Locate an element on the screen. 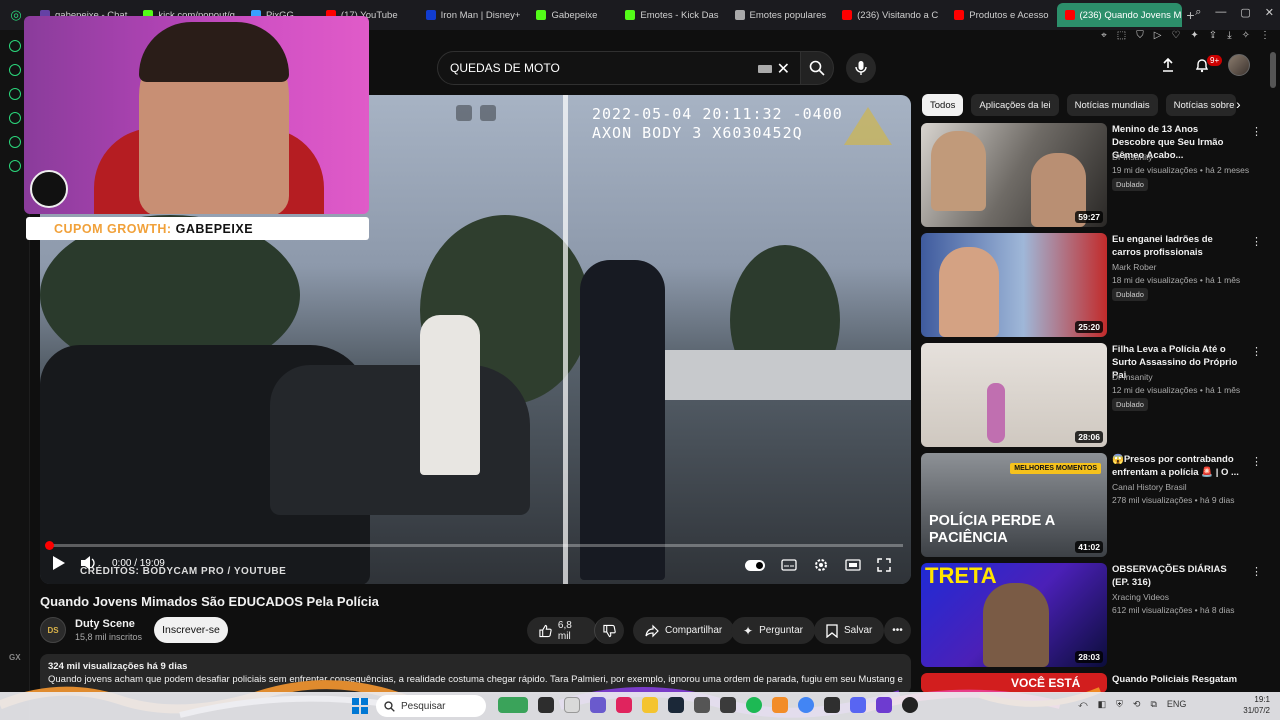 This screenshot has height=720, width=1280. taskbar-clock: 19:1 31/07/2 is located at coordinates (1256, 705).